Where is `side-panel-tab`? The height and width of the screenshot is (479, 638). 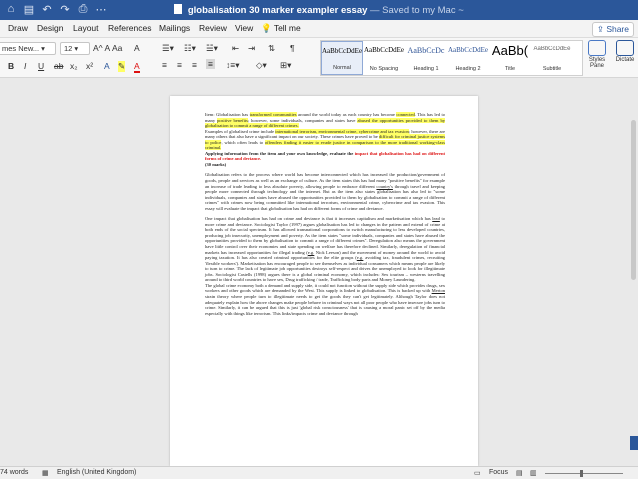
side-panel-tab is located at coordinates (634, 443).